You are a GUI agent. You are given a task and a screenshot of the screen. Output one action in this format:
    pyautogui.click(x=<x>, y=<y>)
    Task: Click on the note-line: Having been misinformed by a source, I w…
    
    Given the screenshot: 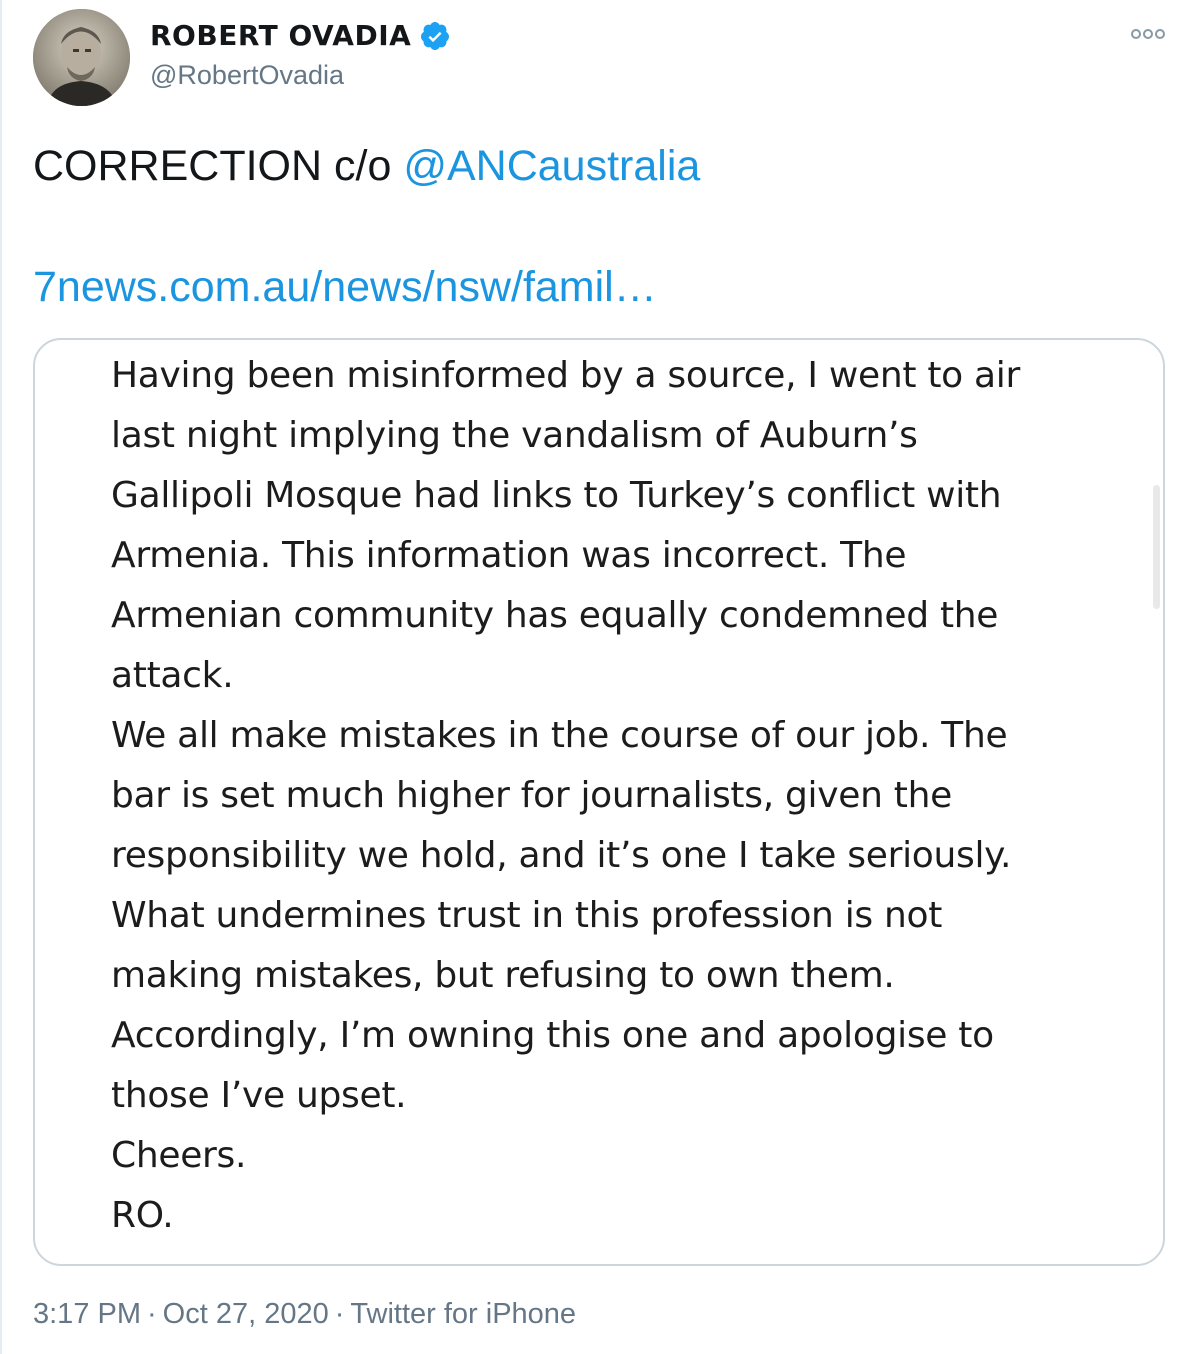 What is the action you would take?
    pyautogui.click(x=565, y=375)
    